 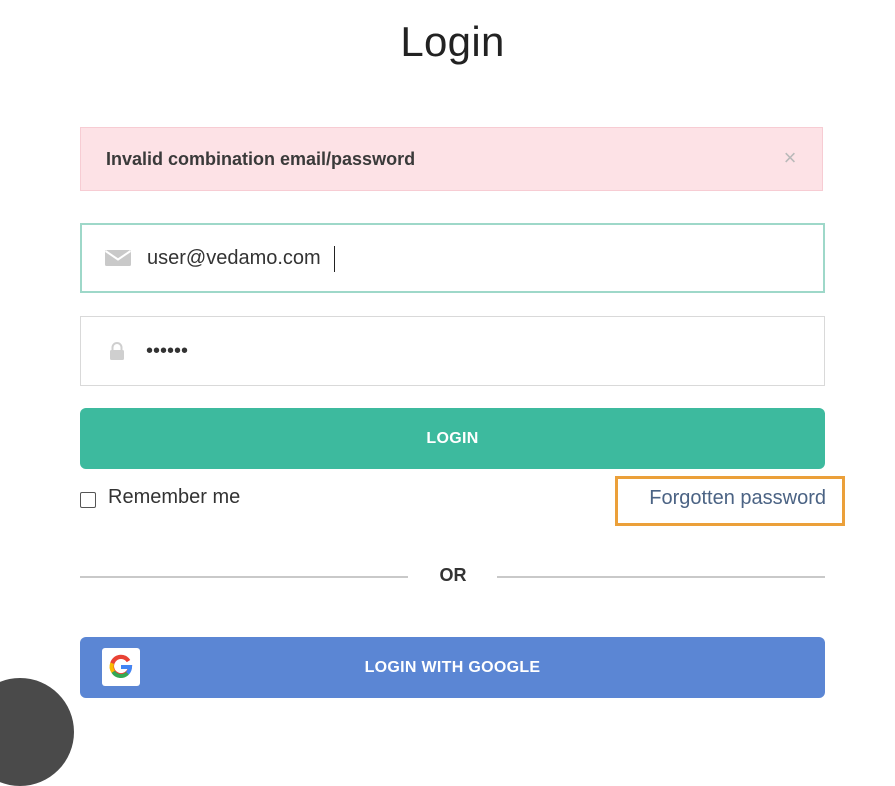 What do you see at coordinates (453, 575) in the screenshot?
I see `divider-label: OR` at bounding box center [453, 575].